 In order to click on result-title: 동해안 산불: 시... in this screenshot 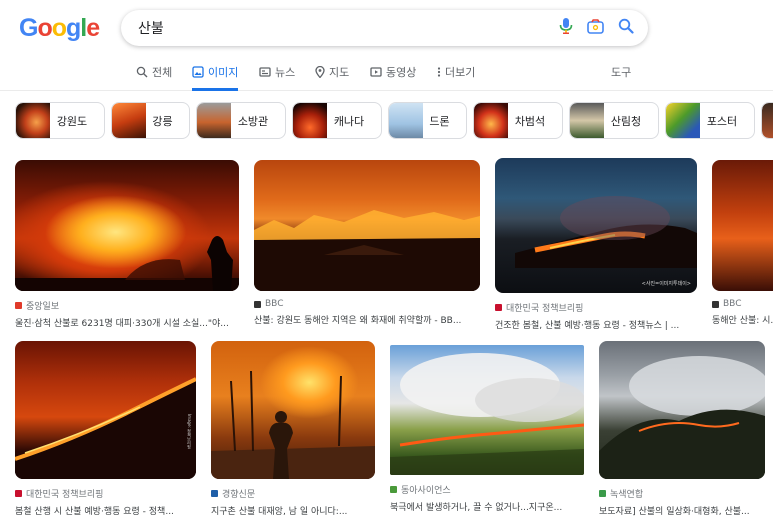, I will do `click(742, 319)`.